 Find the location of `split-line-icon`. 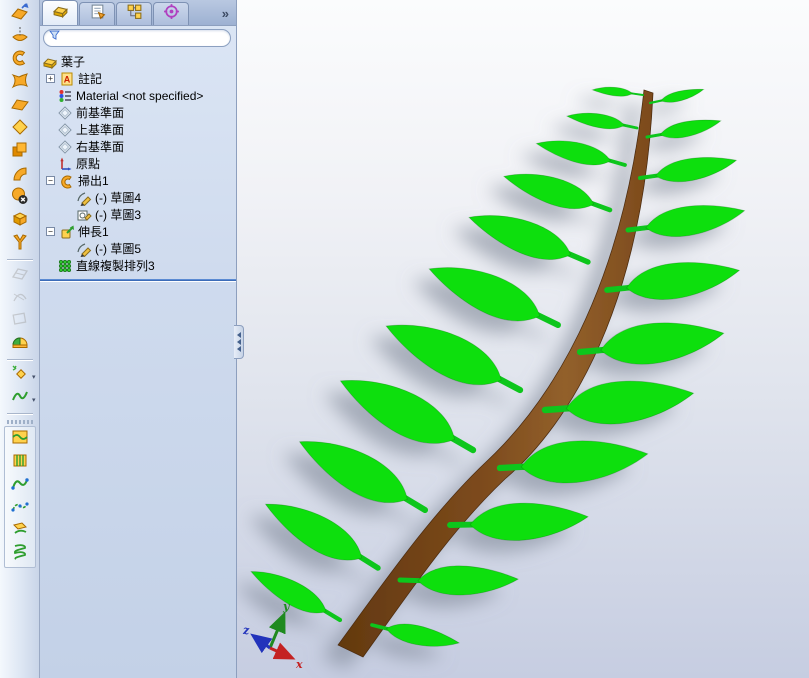

split-line-icon is located at coordinates (20, 439).